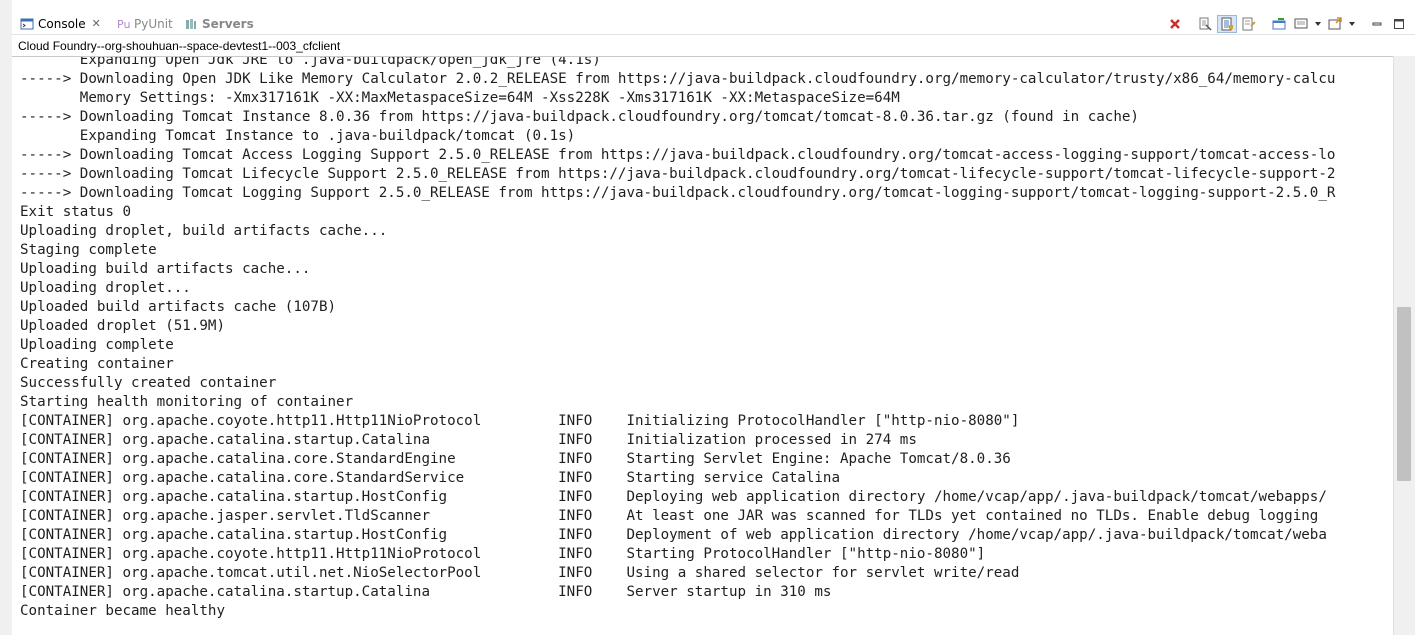  Describe the element at coordinates (1301, 24) in the screenshot. I see `display-console-icon` at that location.